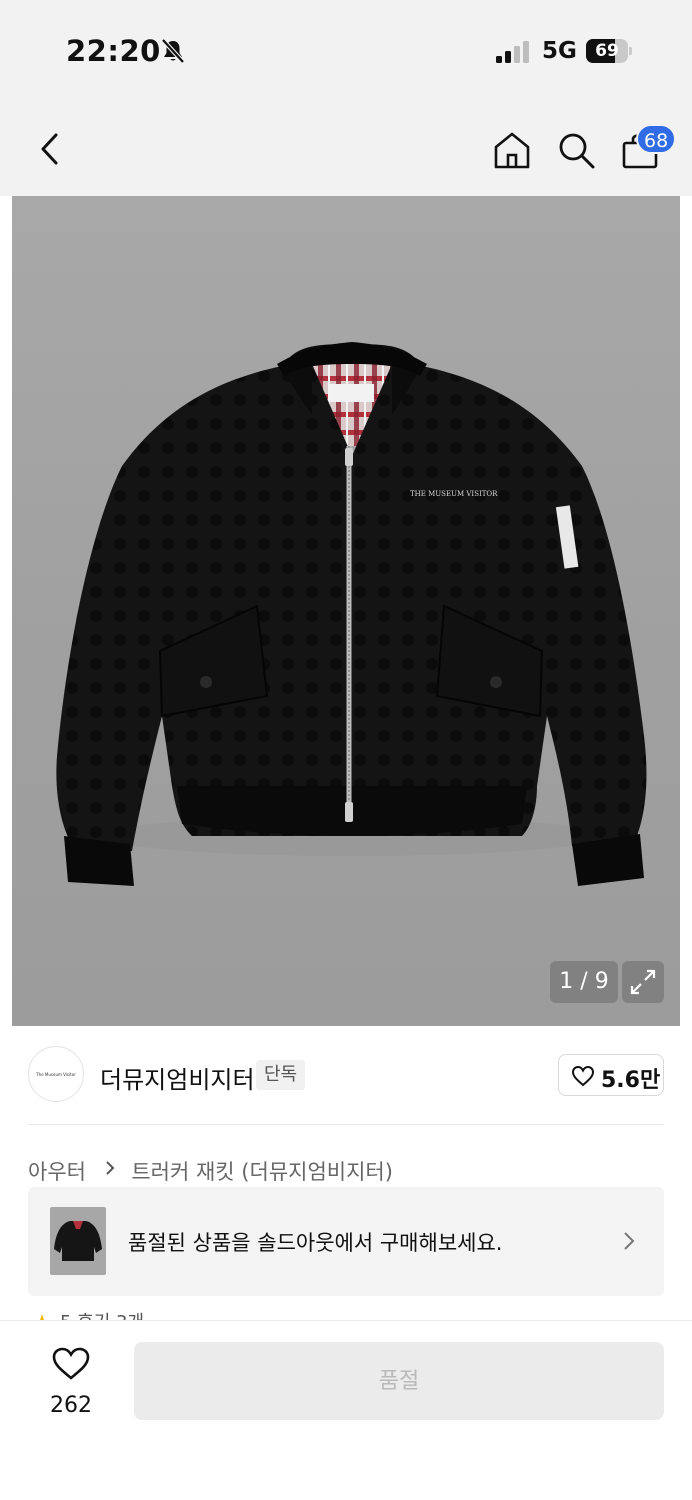 The width and height of the screenshot is (692, 1500). What do you see at coordinates (262, 1172) in the screenshot?
I see `breadcrumb-product: 트러커 재킷 (더뮤지엄비지터)` at bounding box center [262, 1172].